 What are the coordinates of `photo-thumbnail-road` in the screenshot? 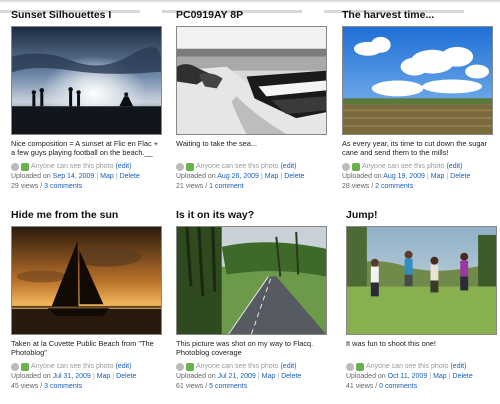 It's located at (251, 280).